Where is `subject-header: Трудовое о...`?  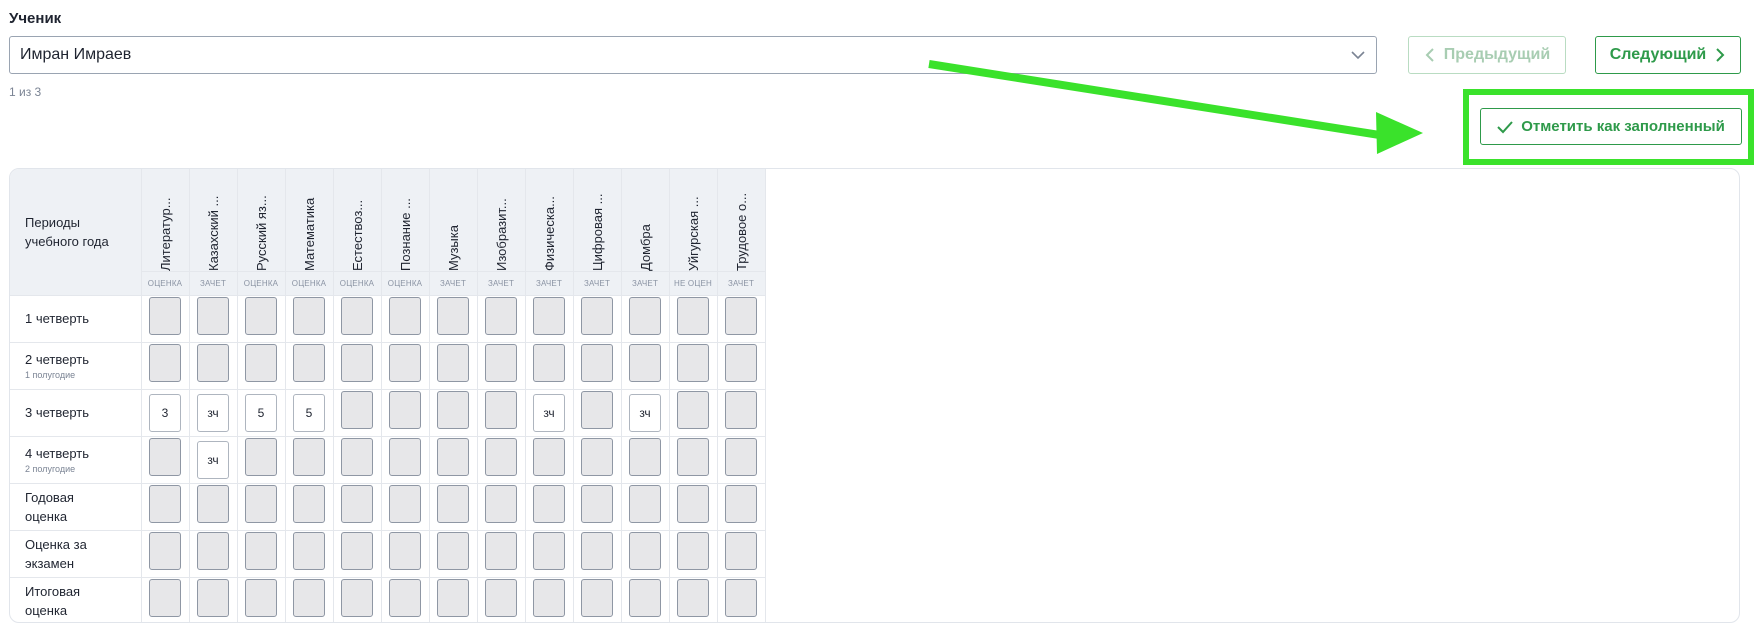 subject-header: Трудовое о... is located at coordinates (741, 220).